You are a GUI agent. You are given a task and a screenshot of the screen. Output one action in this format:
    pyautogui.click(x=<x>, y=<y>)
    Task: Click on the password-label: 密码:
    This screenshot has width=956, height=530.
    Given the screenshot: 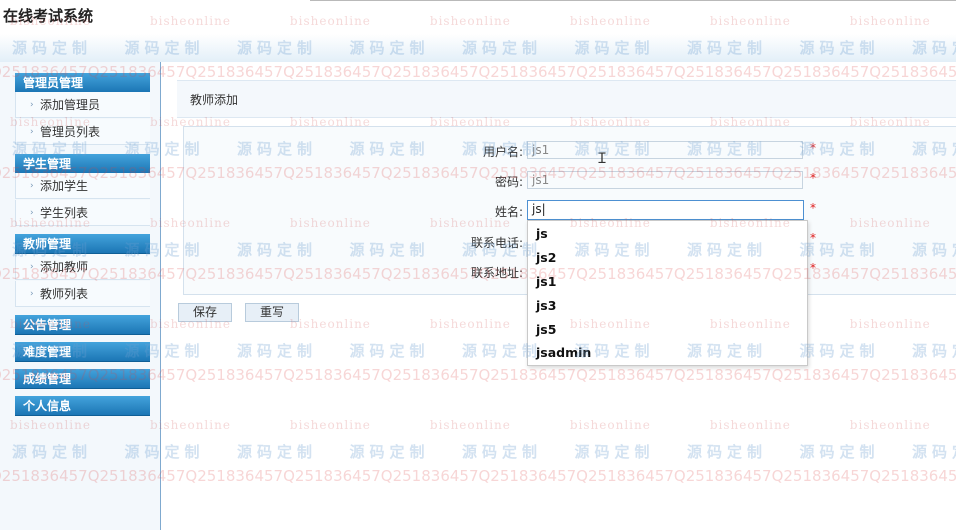 What is the action you would take?
    pyautogui.click(x=508, y=182)
    